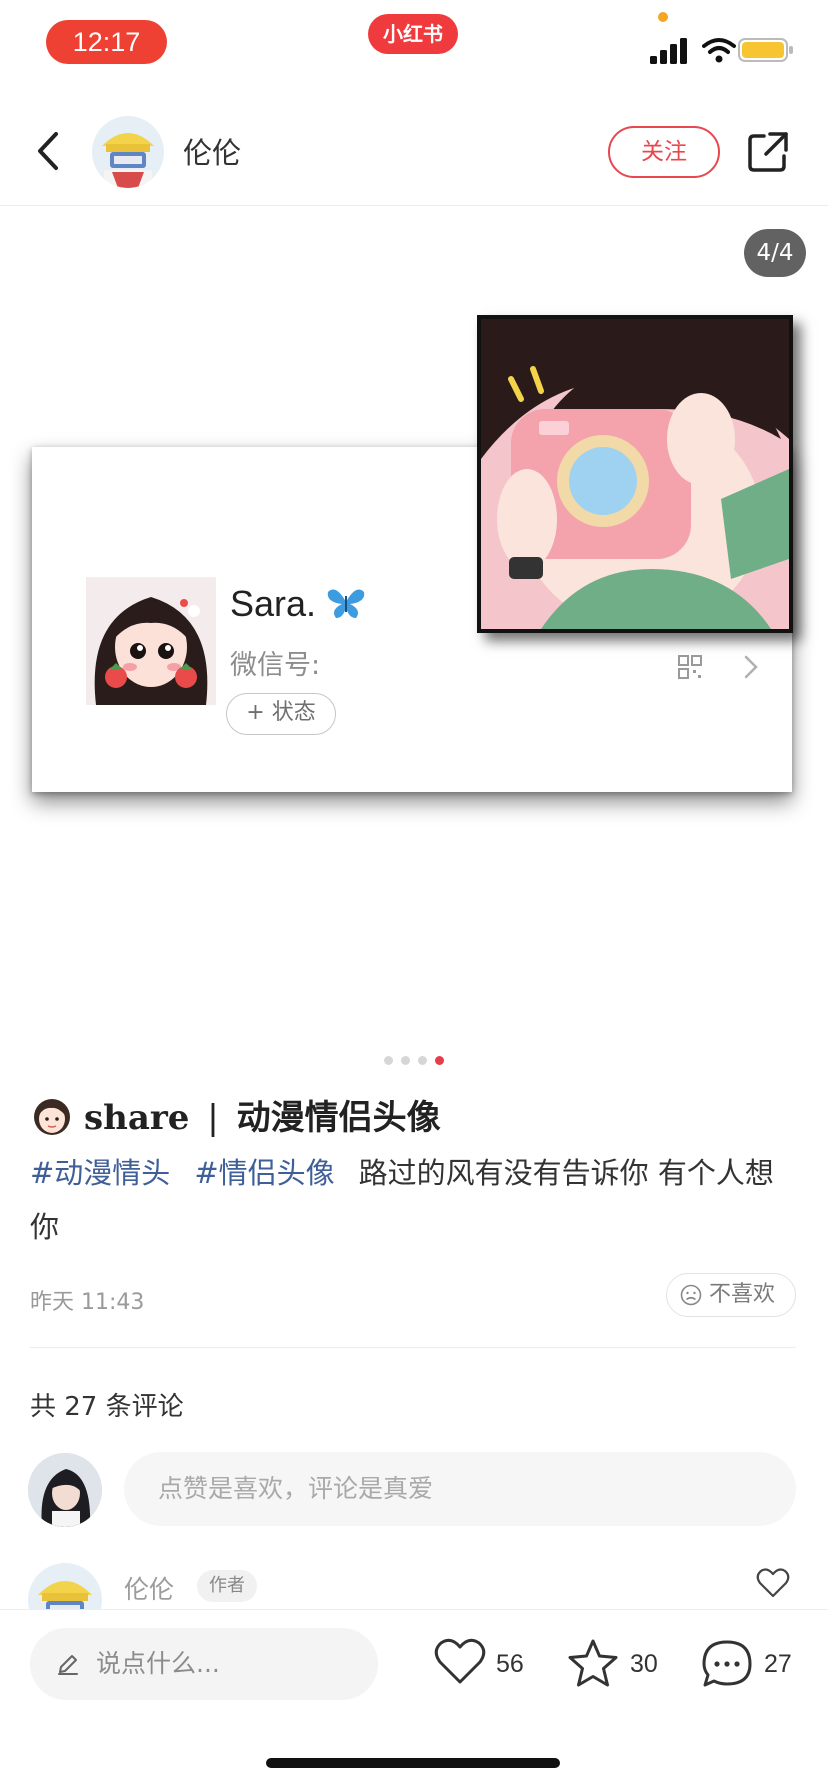 Image resolution: width=828 pixels, height=1792 pixels. Describe the element at coordinates (227, 1586) in the screenshot. I see `author-badge: 作者` at that location.